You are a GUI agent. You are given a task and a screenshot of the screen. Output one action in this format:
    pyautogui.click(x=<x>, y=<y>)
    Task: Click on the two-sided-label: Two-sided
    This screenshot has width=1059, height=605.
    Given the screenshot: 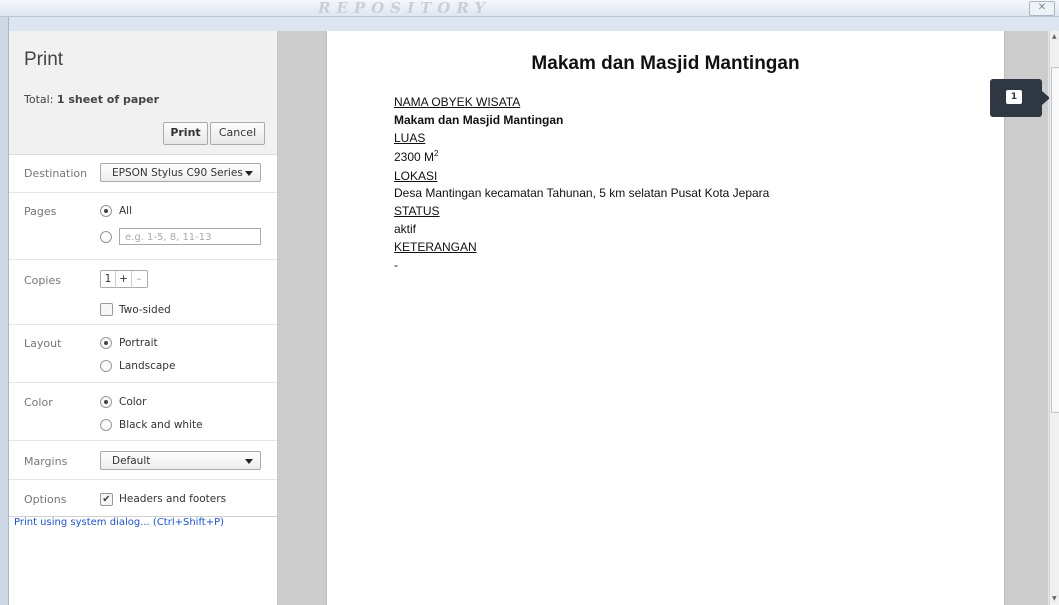 What is the action you would take?
    pyautogui.click(x=145, y=310)
    